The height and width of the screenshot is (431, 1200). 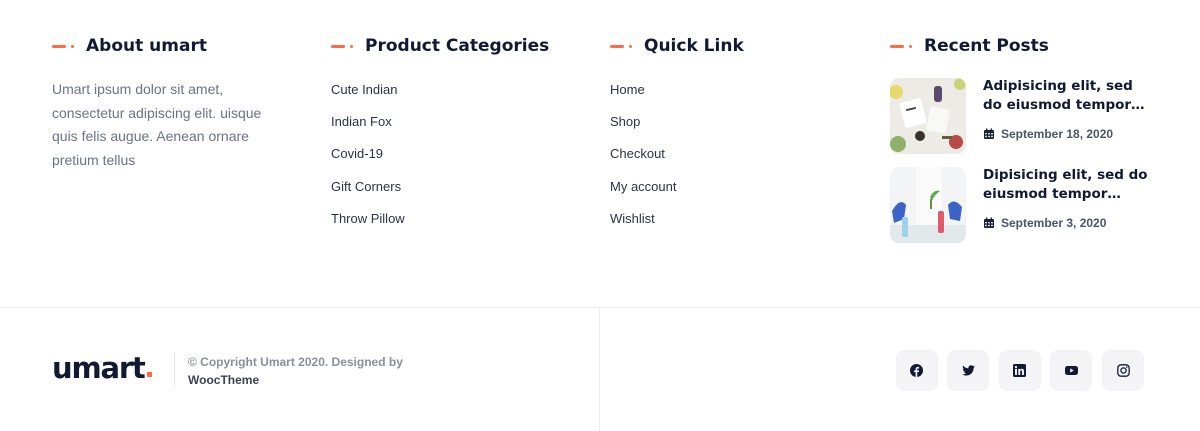 I want to click on twitter-icon, so click(x=968, y=370).